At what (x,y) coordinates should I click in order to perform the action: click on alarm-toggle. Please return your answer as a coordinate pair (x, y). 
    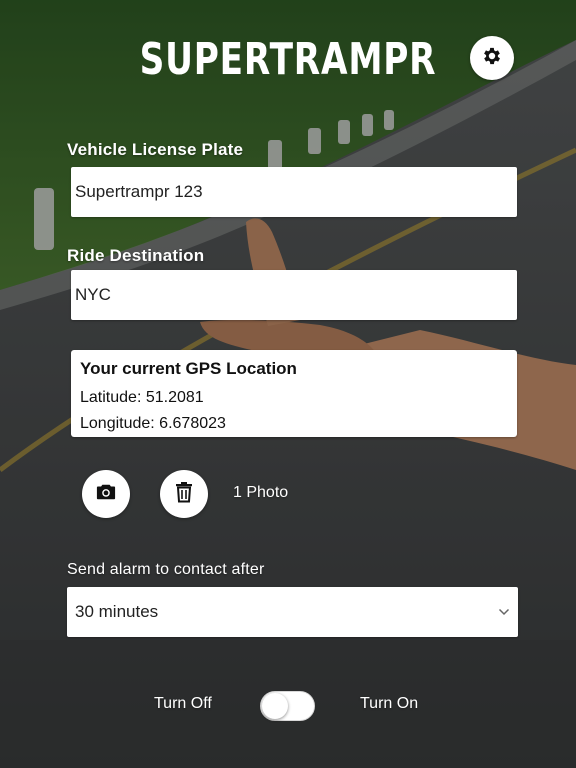
    Looking at the image, I should click on (287, 706).